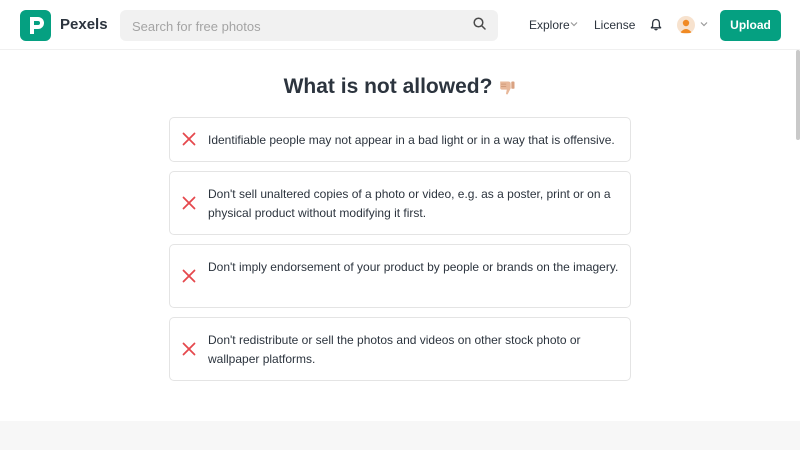  I want to click on user-avatar-icon, so click(686, 25).